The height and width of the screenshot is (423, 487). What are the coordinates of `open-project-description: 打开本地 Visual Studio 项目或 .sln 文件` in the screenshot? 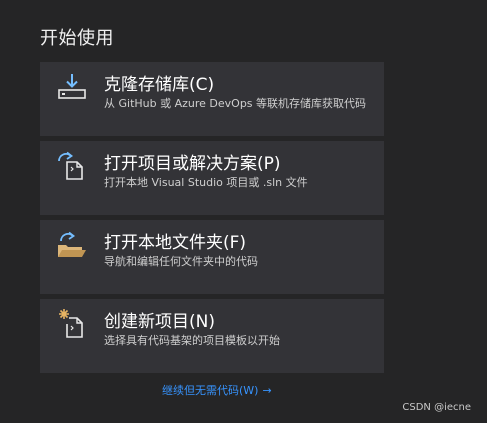 It's located at (206, 182).